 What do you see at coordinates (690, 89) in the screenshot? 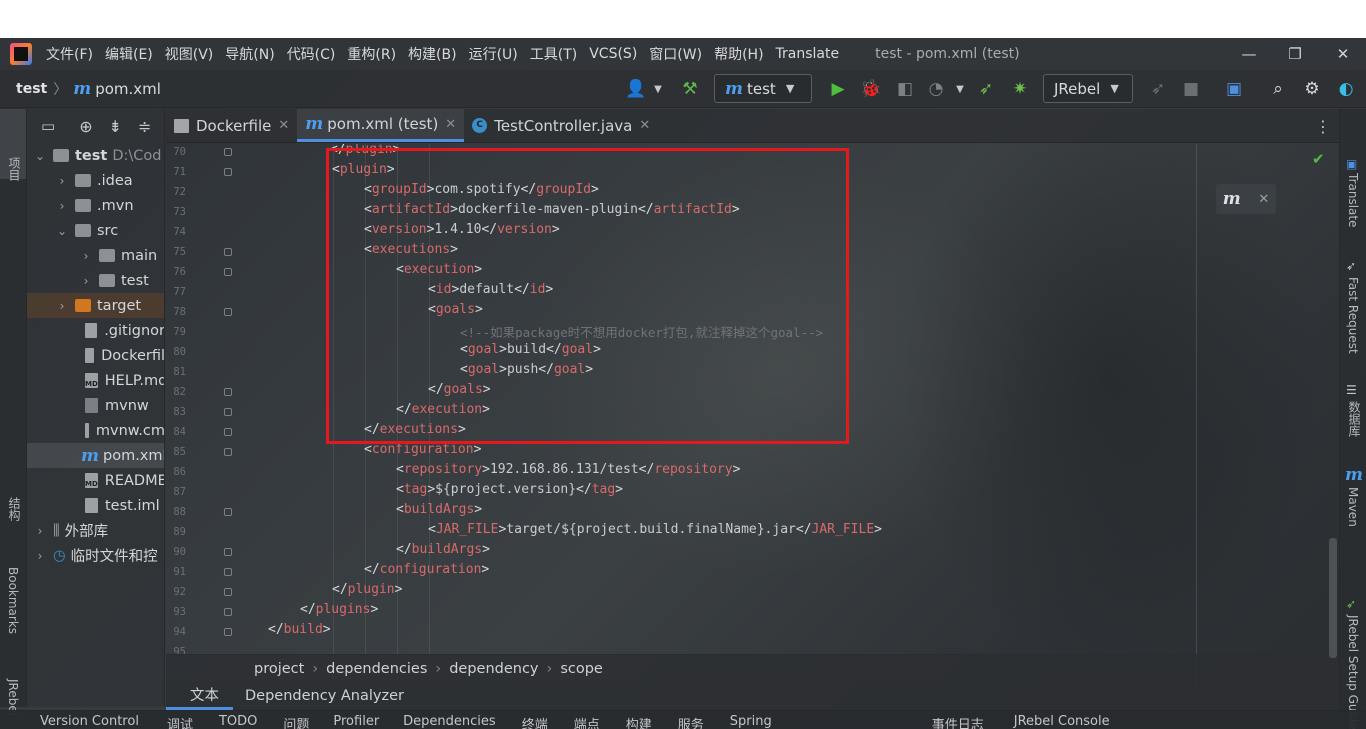
I see `build-hammer-icon: ⚒` at bounding box center [690, 89].